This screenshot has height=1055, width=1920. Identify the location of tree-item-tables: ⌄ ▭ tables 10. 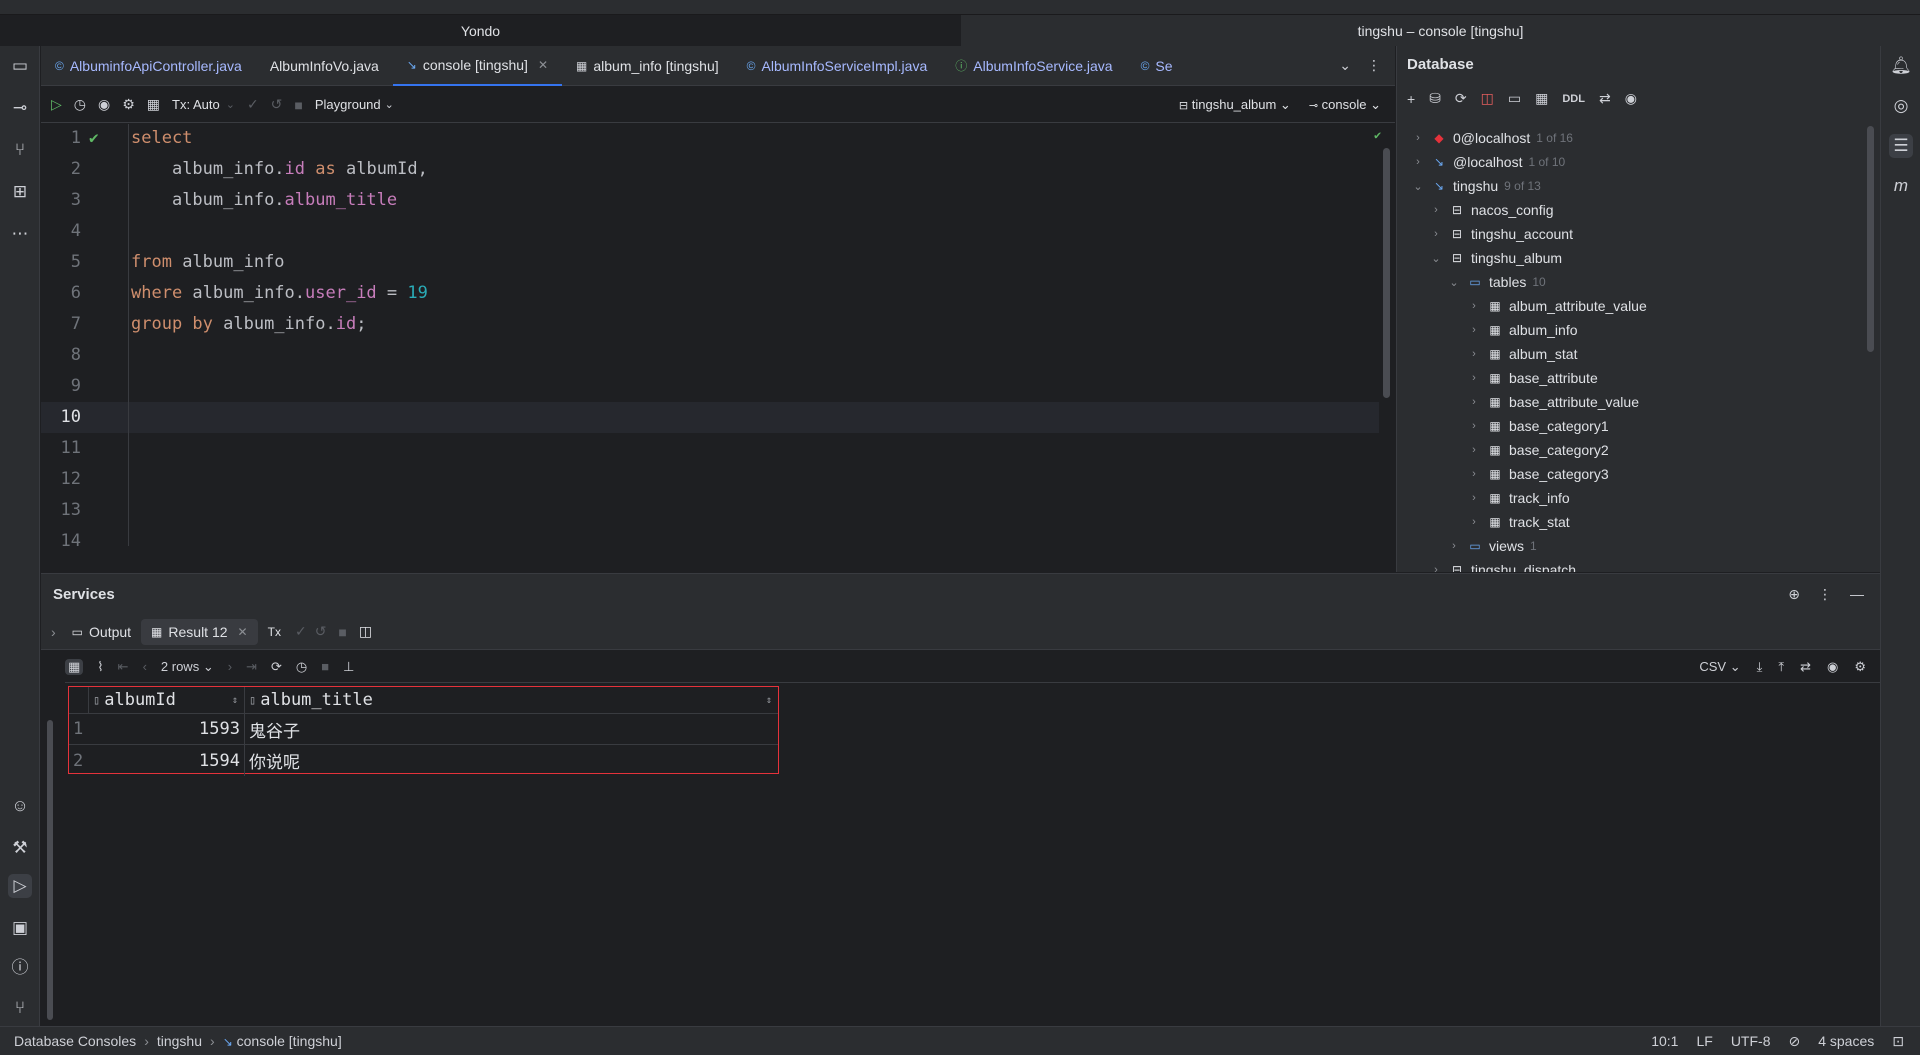
(1496, 282).